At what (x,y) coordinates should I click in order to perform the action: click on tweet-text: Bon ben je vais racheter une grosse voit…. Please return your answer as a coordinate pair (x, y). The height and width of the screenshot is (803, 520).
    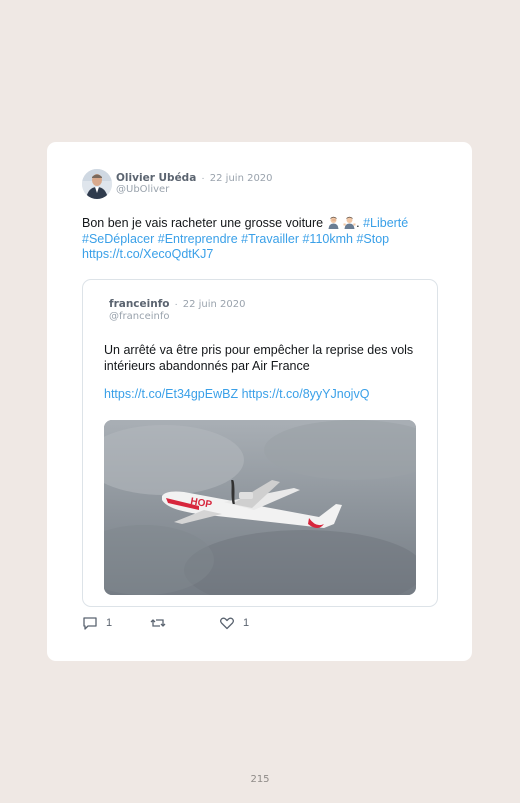
    Looking at the image, I should click on (262, 239).